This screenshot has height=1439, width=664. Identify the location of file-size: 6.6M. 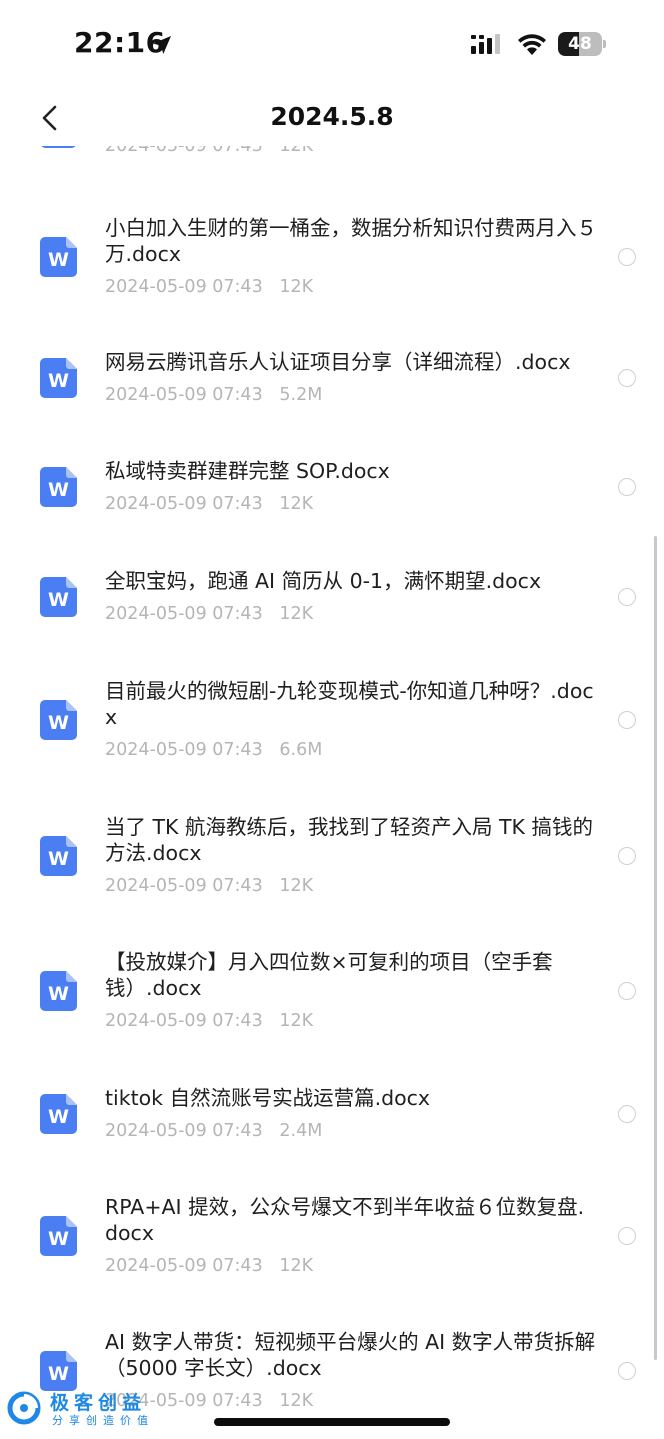
(301, 750).